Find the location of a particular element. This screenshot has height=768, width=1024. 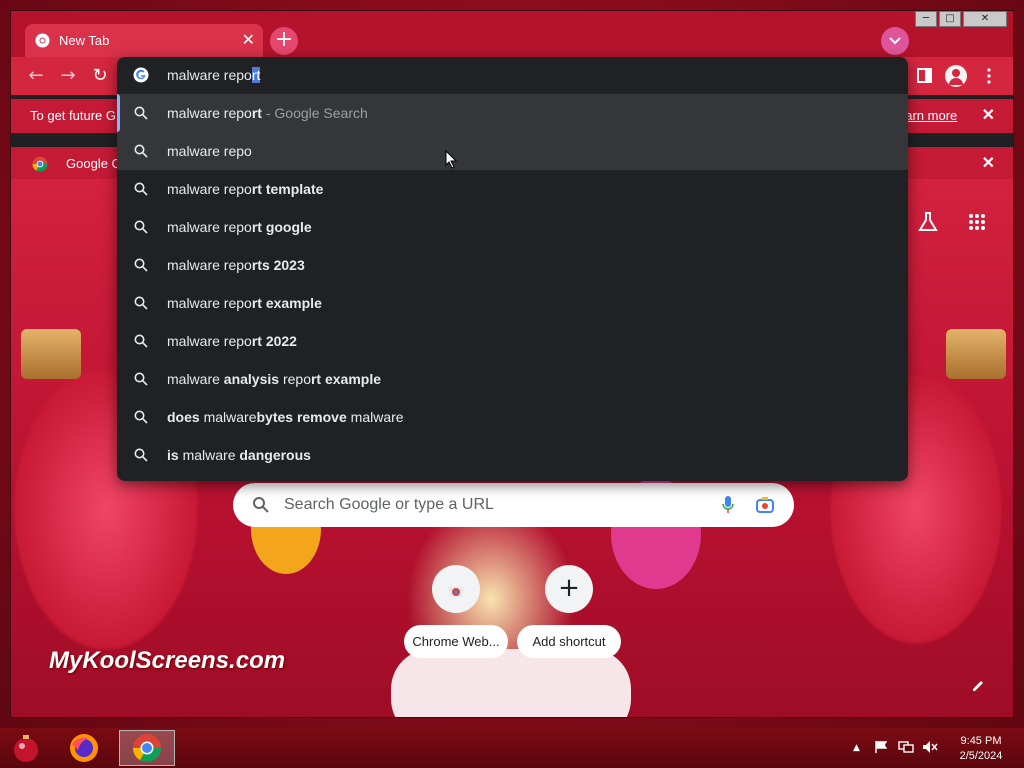

suggestion-text: malware report template is located at coordinates (245, 189).